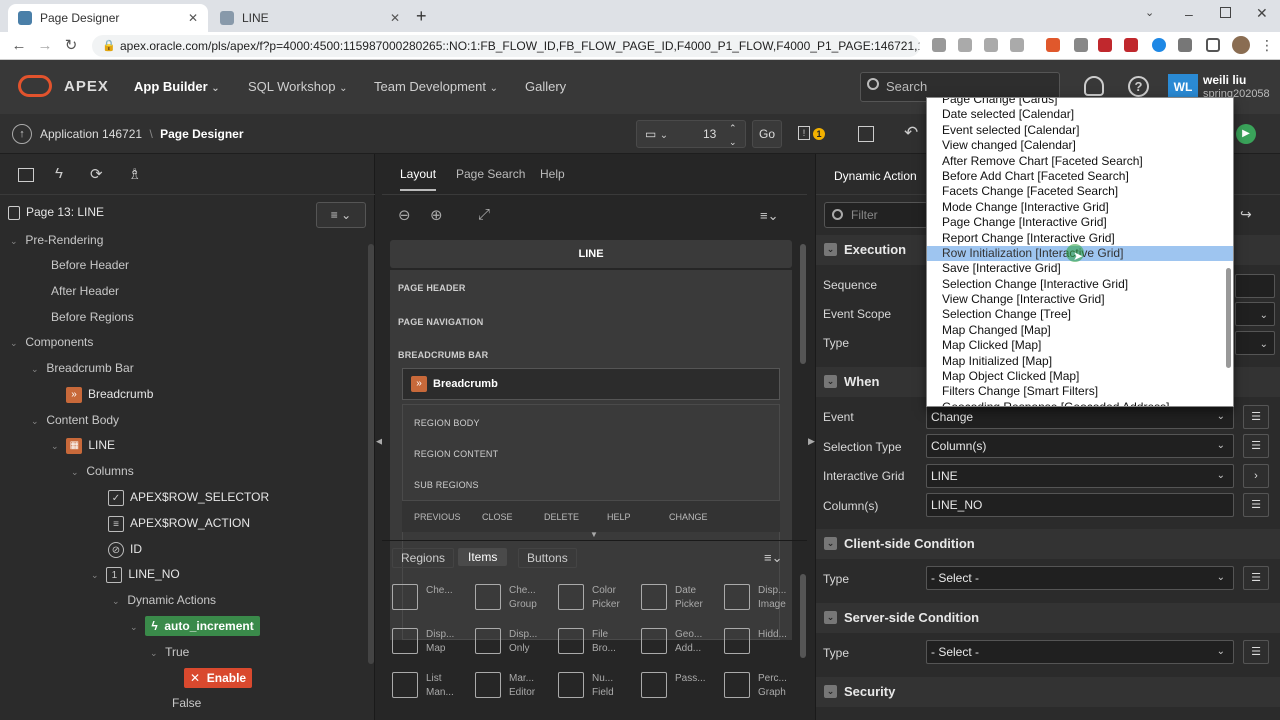 The image size is (1280, 720). What do you see at coordinates (1080, 299) in the screenshot?
I see `dropdown-option: View Change [Interactive Grid]` at bounding box center [1080, 299].